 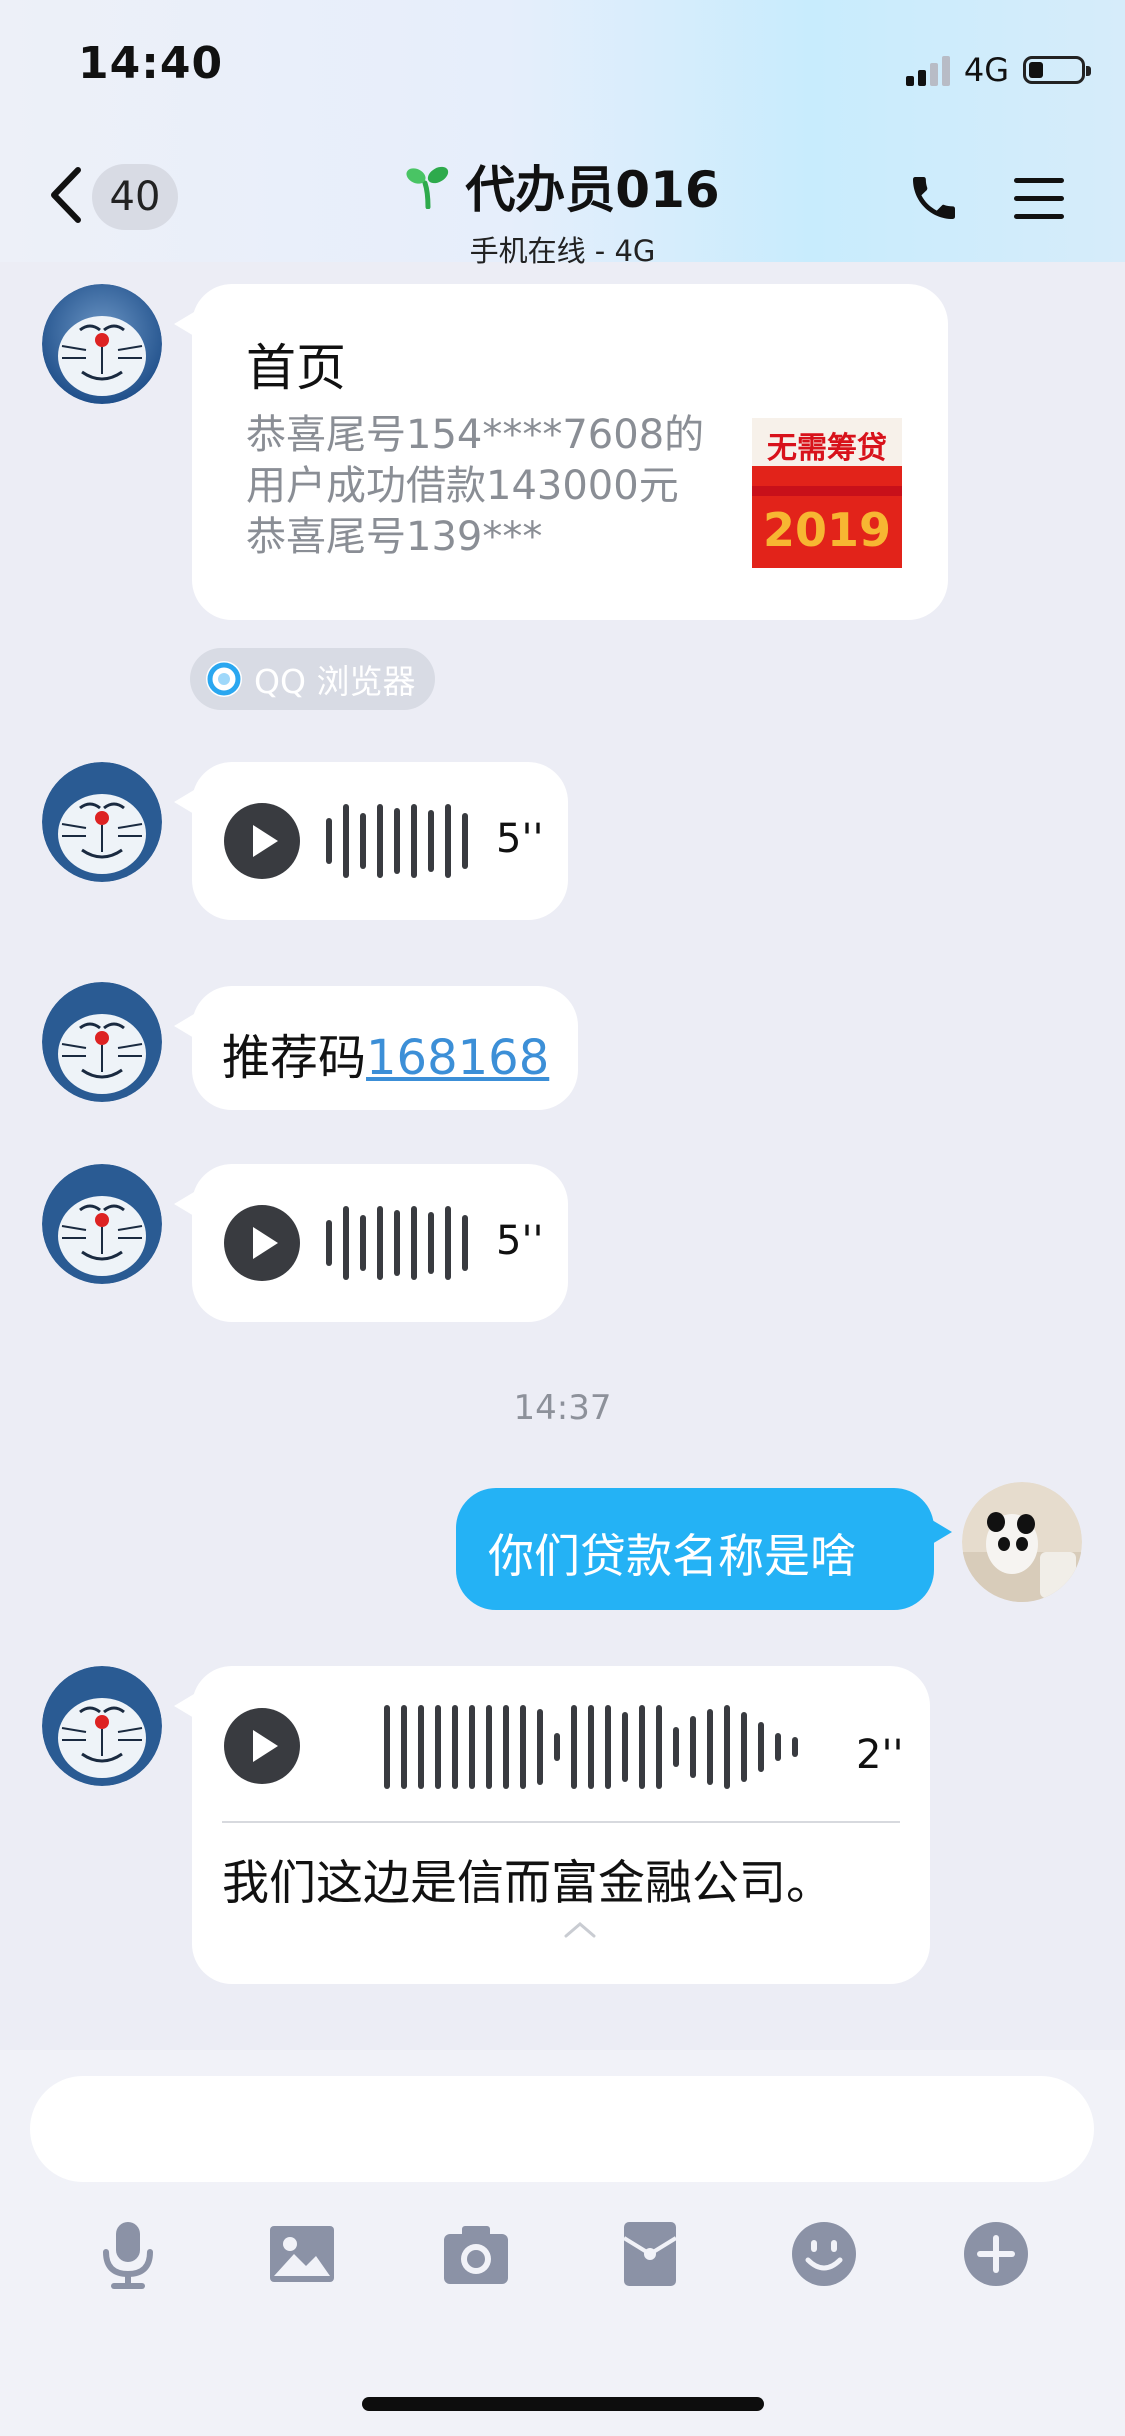 What do you see at coordinates (934, 198) in the screenshot?
I see `phone-icon` at bounding box center [934, 198].